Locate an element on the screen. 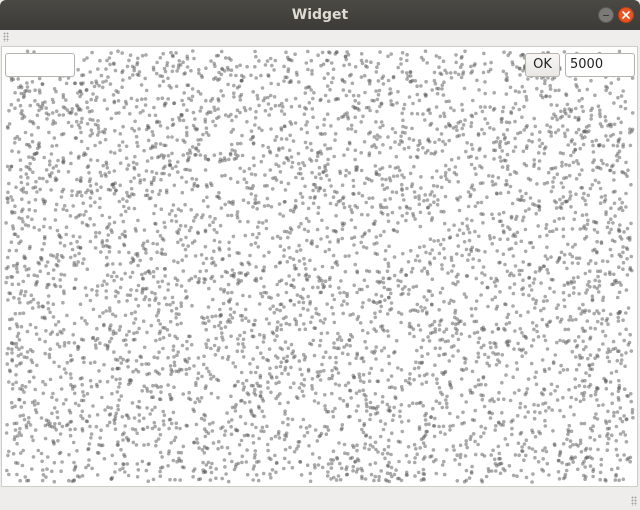 The width and height of the screenshot is (640, 510). toolbar-grip-handle is located at coordinates (6, 37).